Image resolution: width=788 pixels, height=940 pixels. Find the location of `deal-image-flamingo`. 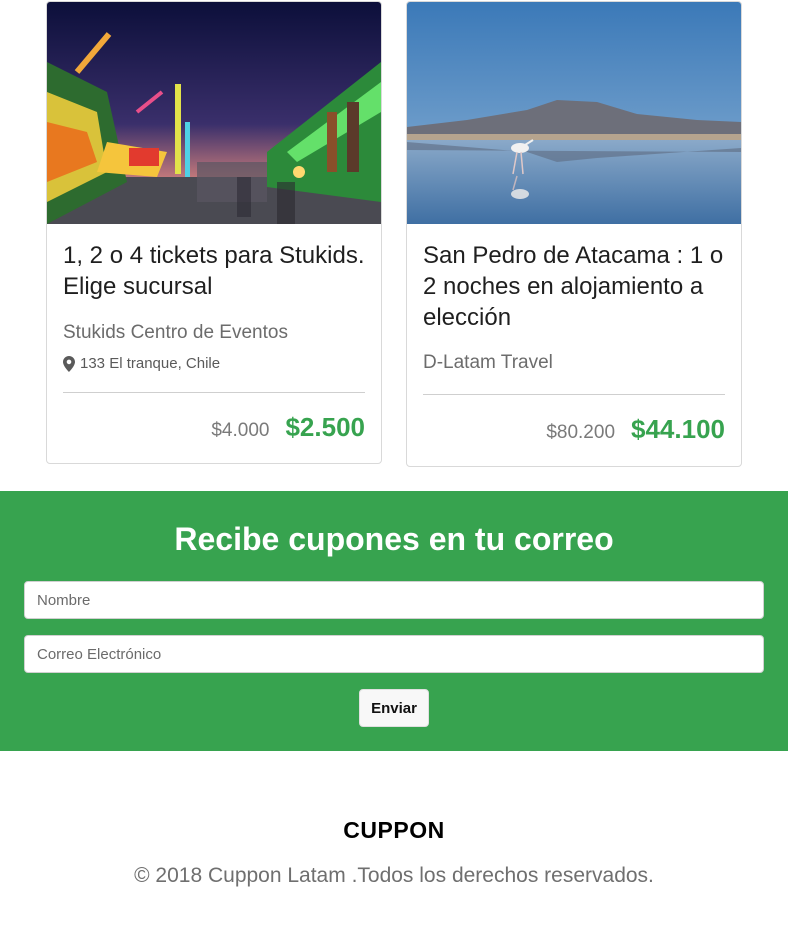

deal-image-flamingo is located at coordinates (574, 113).